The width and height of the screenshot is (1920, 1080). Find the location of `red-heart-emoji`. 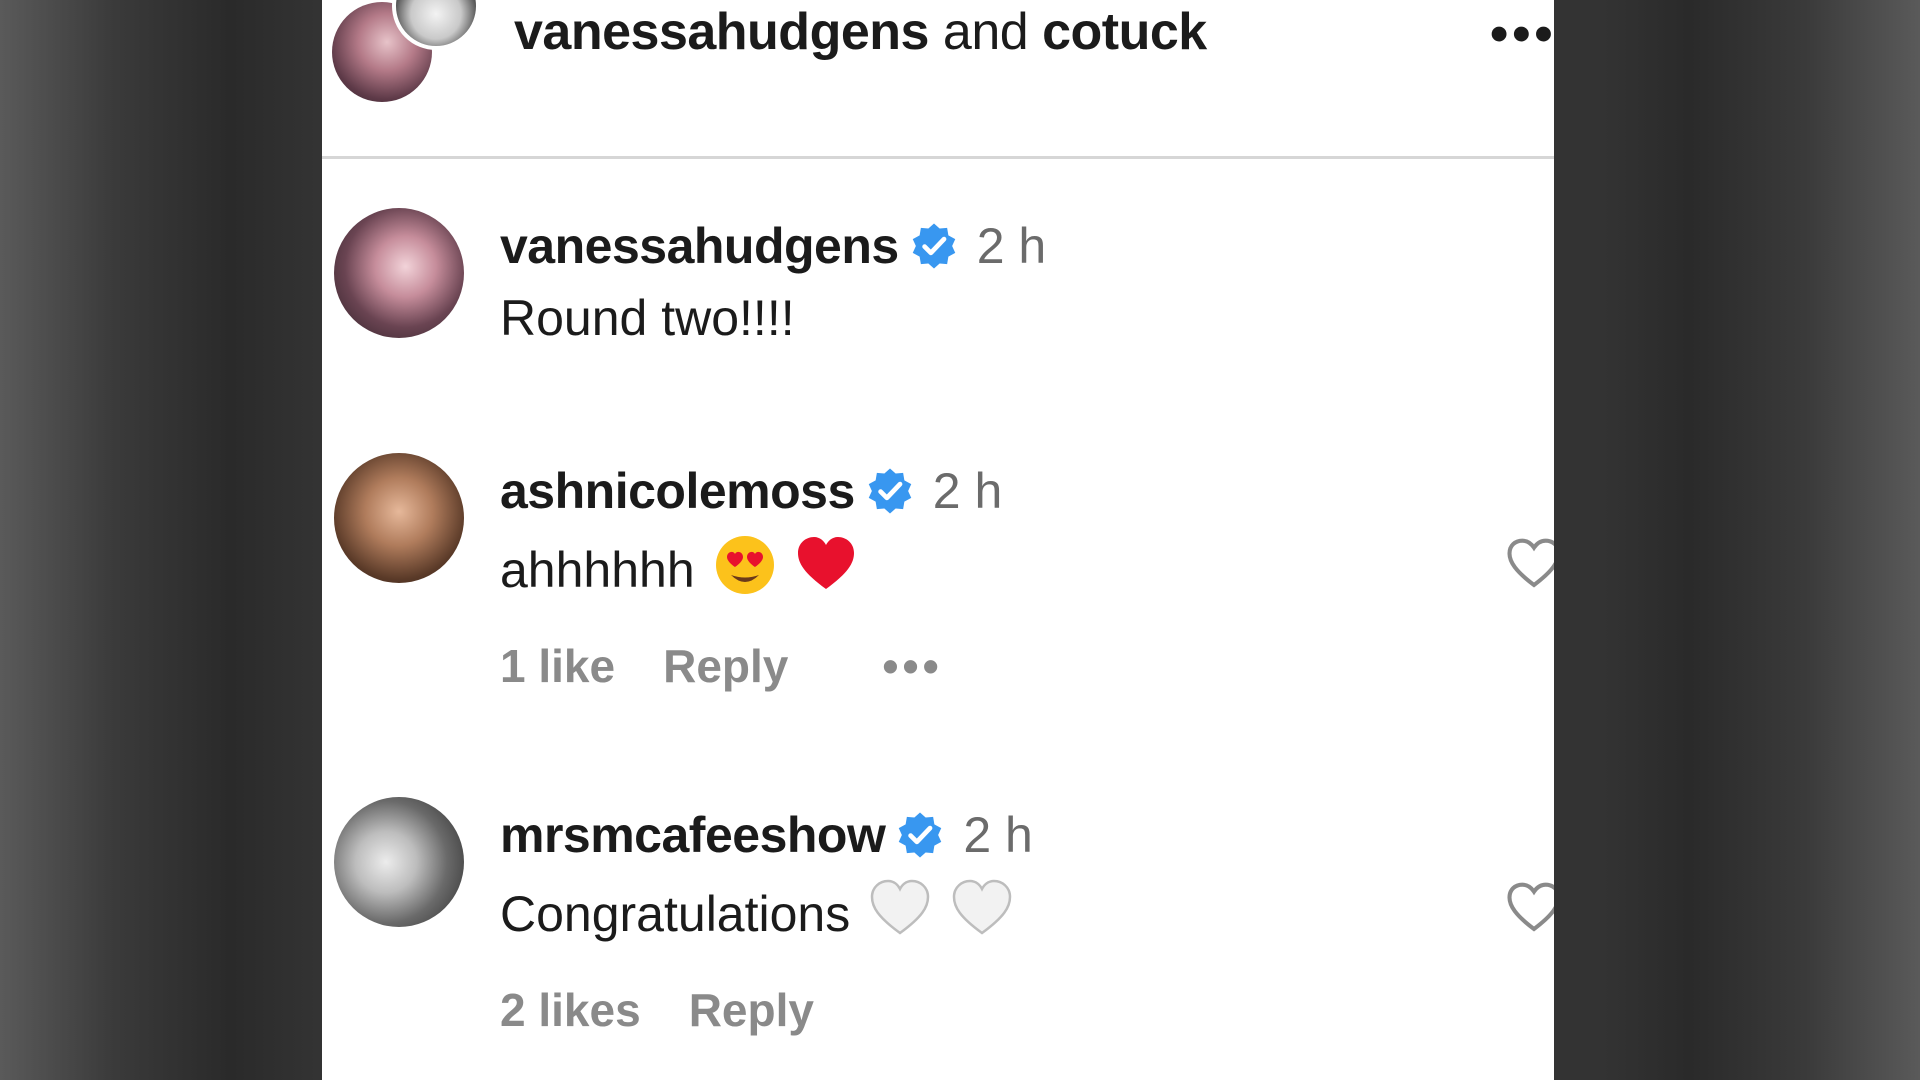

red-heart-emoji is located at coordinates (826, 563).